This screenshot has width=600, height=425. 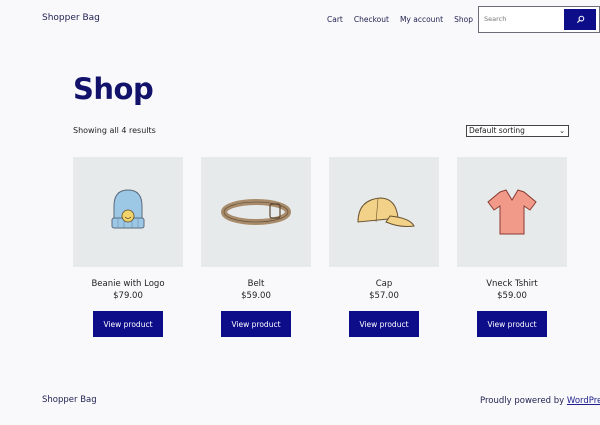 What do you see at coordinates (583, 401) in the screenshot?
I see `wordpress-link: WordPress` at bounding box center [583, 401].